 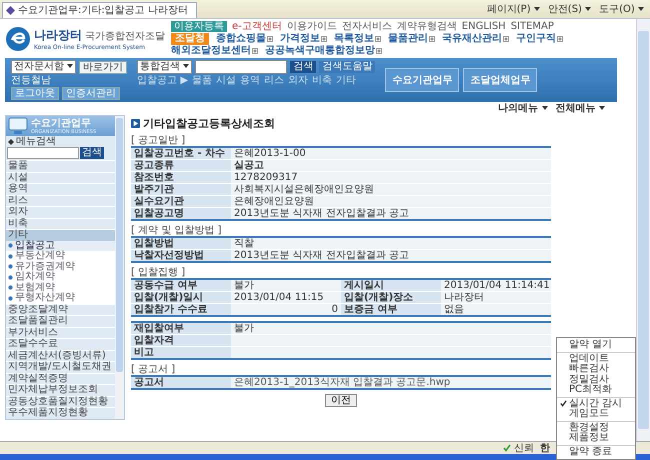 What do you see at coordinates (257, 26) in the screenshot?
I see `top-link: e-고객센터` at bounding box center [257, 26].